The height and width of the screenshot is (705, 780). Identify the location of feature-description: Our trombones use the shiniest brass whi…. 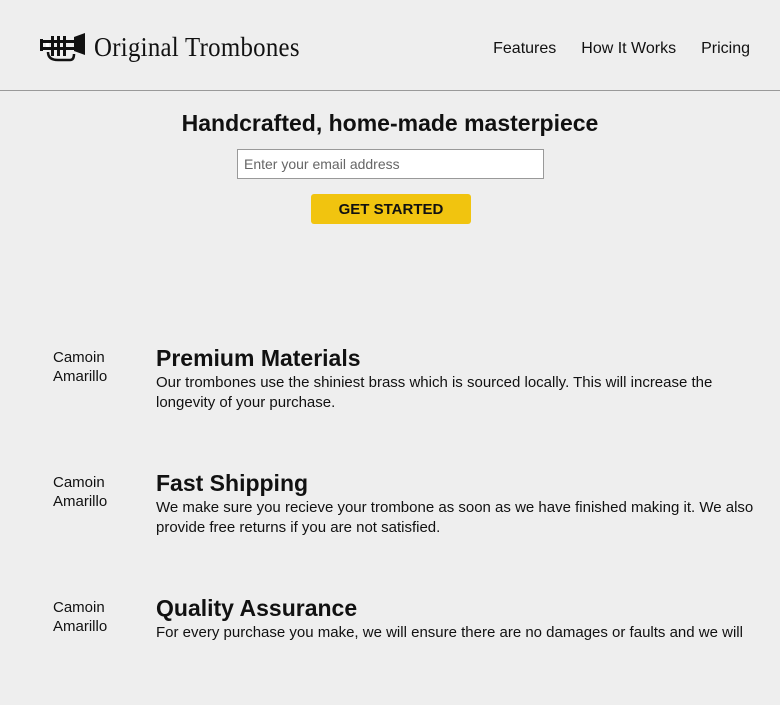
(434, 392).